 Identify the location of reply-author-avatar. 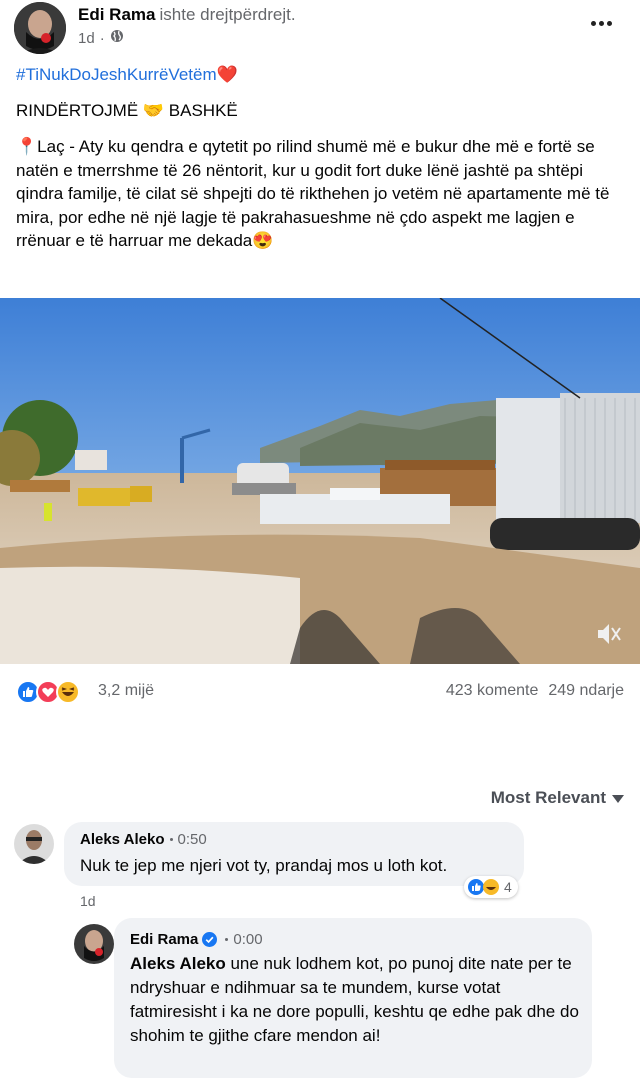
(94, 944).